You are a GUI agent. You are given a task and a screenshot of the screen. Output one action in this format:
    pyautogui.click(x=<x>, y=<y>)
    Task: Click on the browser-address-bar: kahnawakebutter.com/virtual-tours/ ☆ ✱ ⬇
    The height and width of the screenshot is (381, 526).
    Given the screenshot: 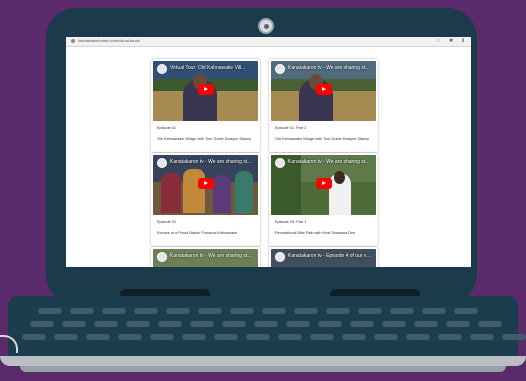 What is the action you would take?
    pyautogui.click(x=268, y=42)
    